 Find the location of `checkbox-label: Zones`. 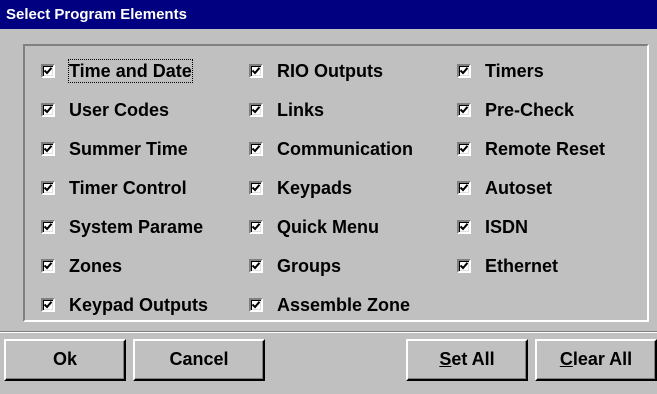

checkbox-label: Zones is located at coordinates (96, 266).